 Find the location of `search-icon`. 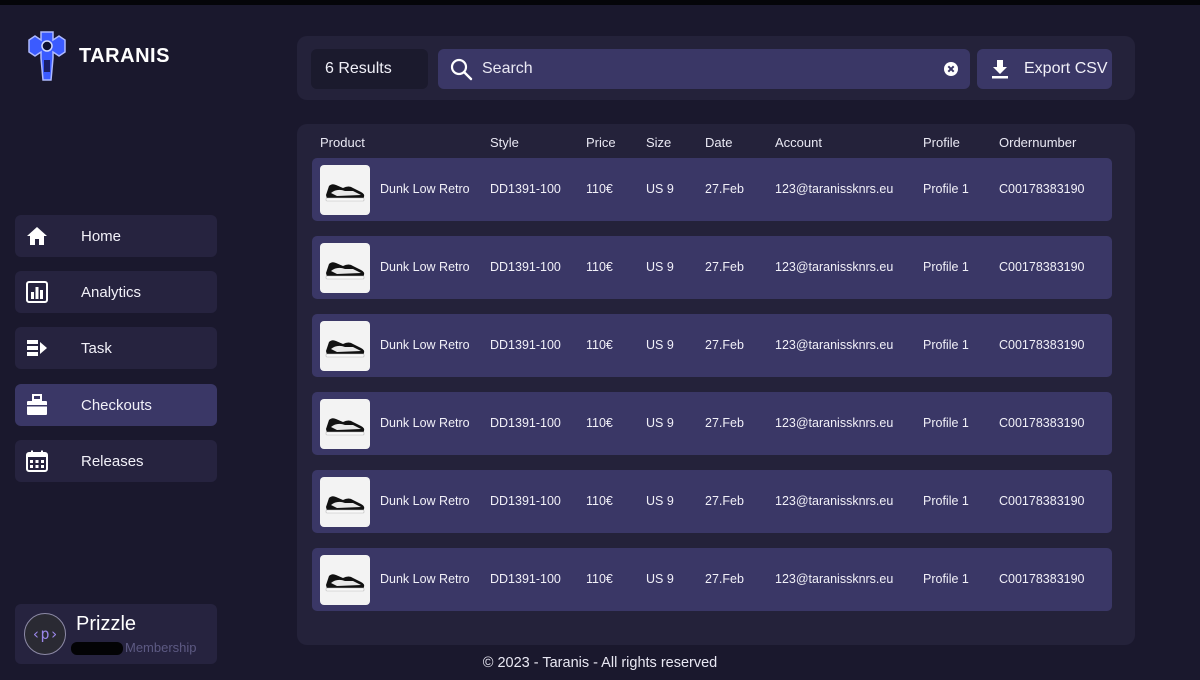

search-icon is located at coordinates (461, 69).